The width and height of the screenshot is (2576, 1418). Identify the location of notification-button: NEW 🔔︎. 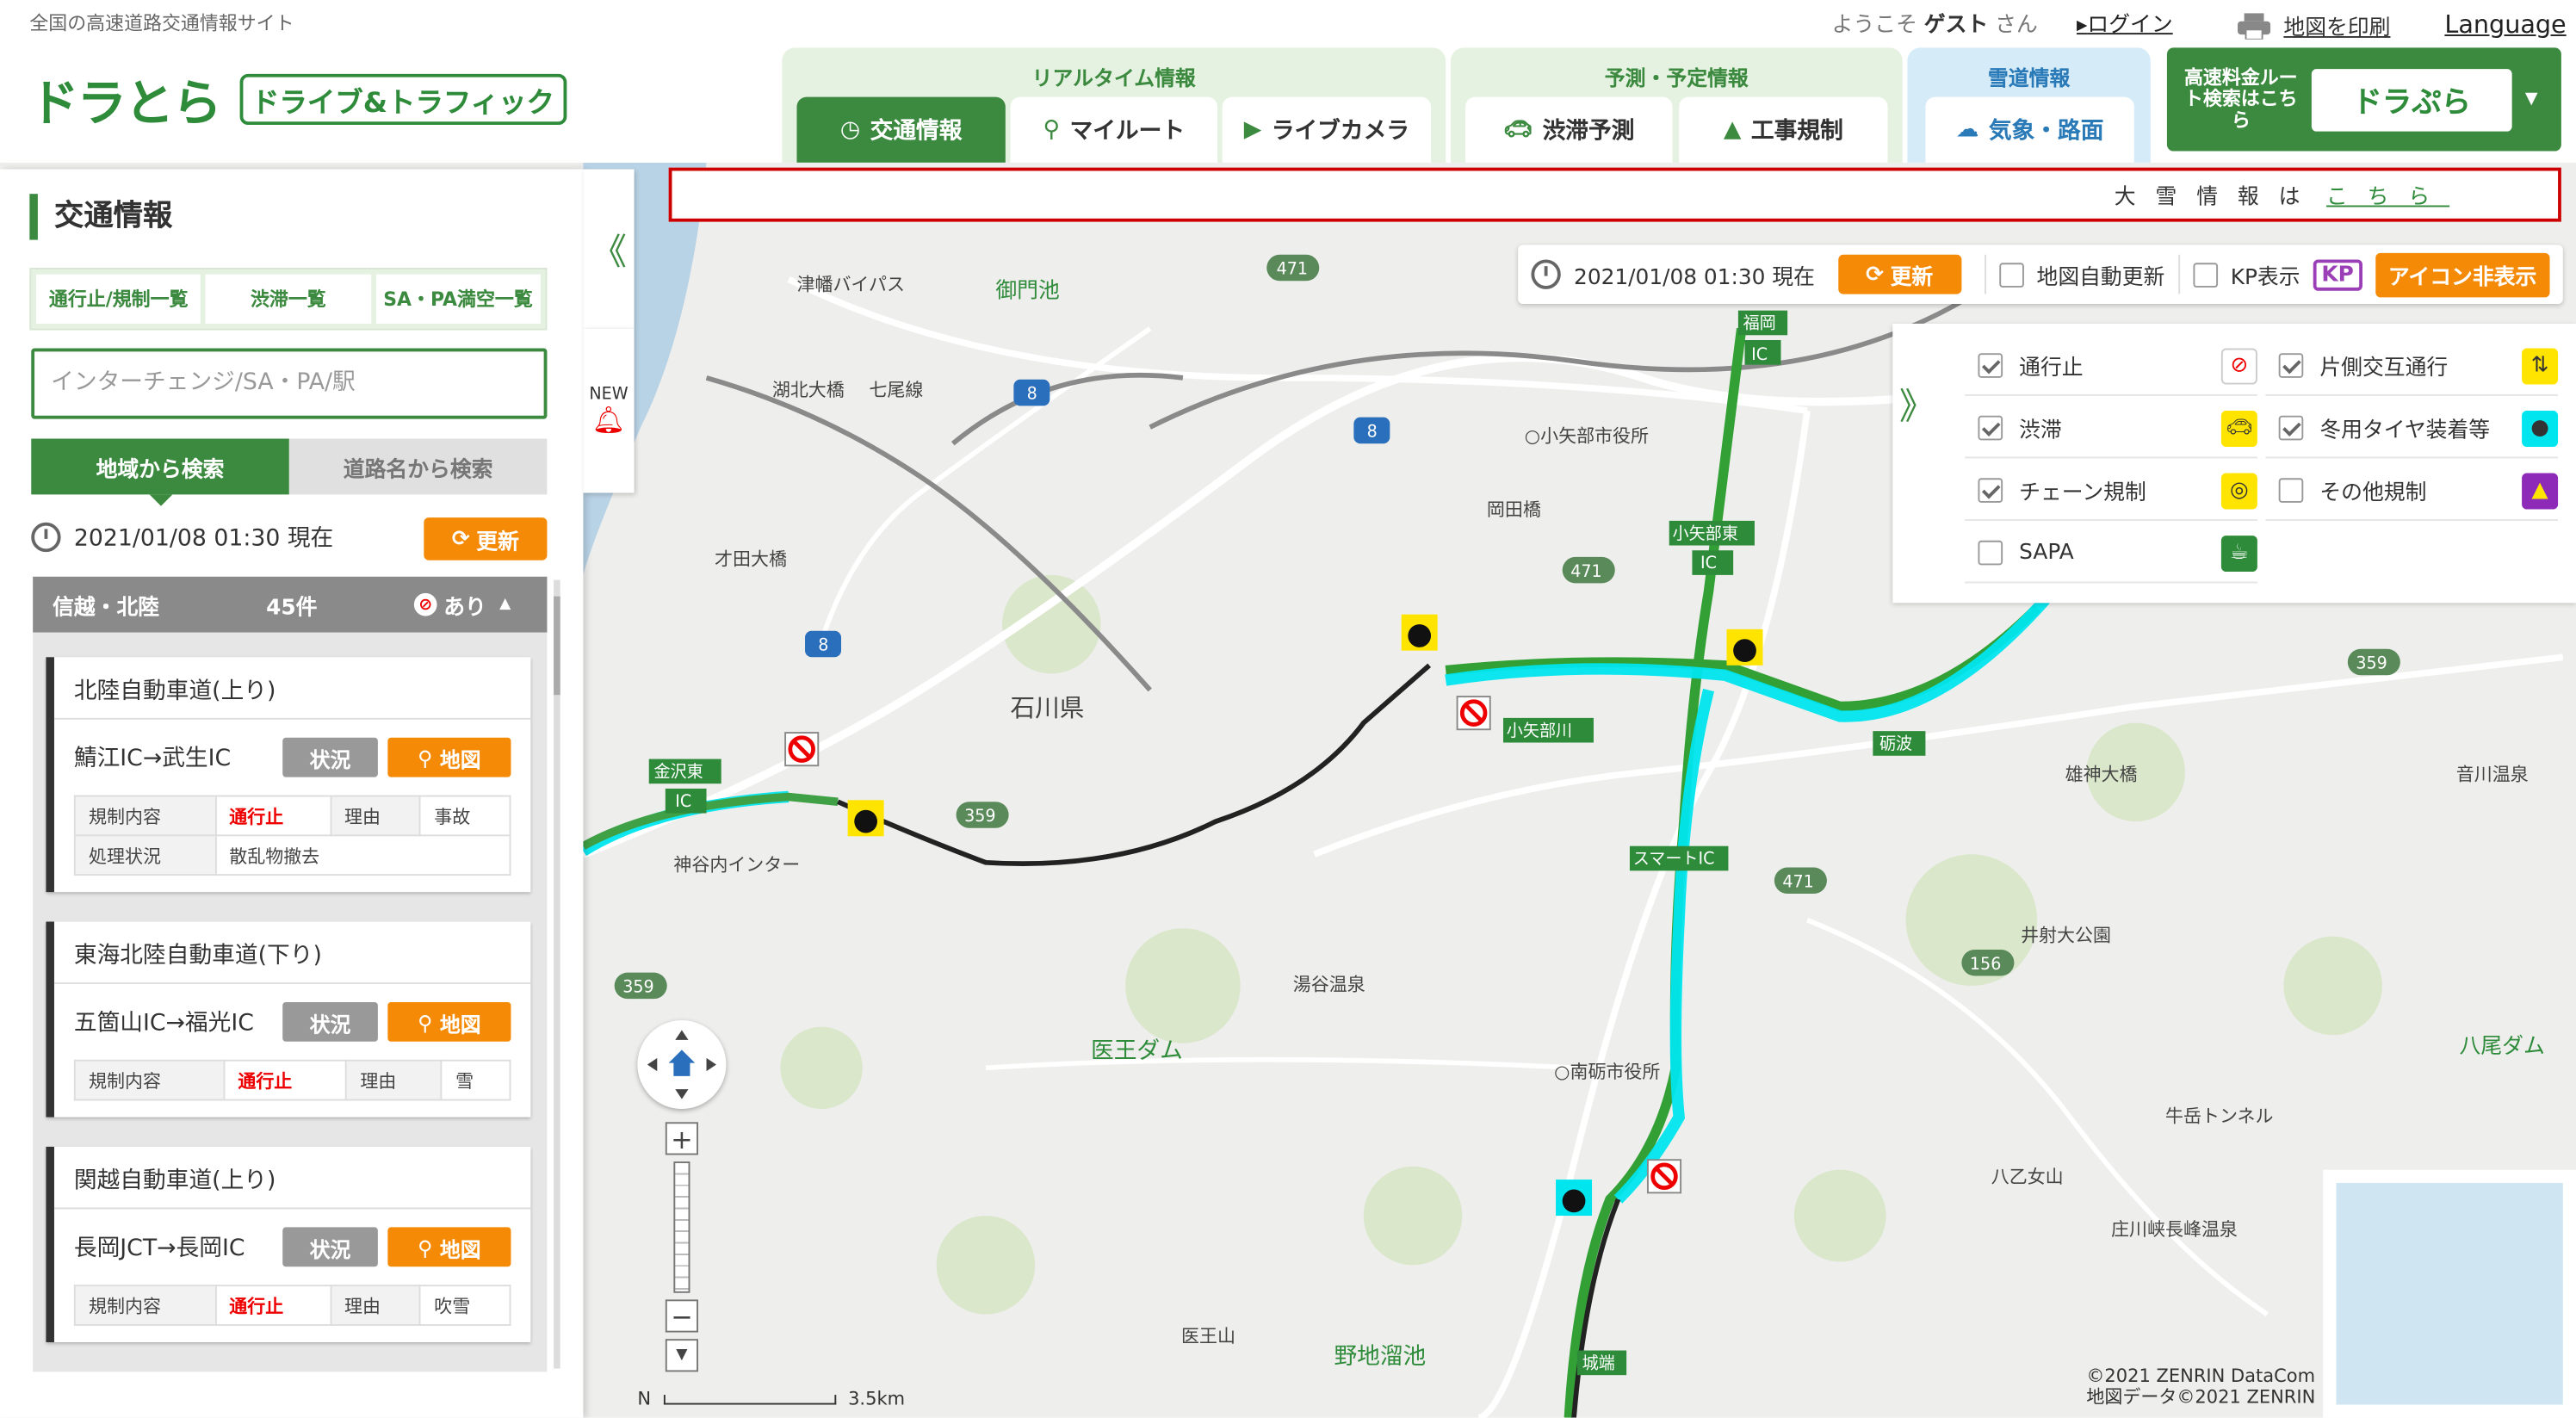
(609, 411).